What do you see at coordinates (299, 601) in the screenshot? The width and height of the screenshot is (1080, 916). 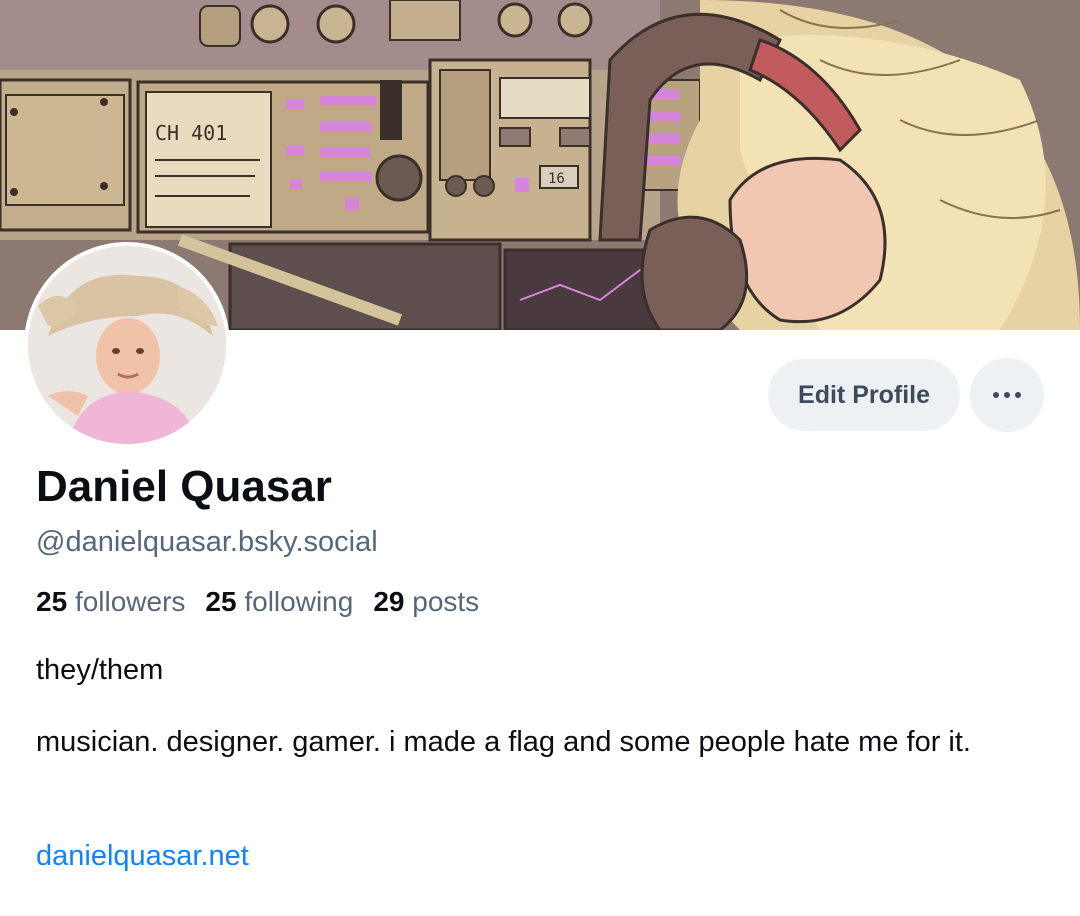 I see `following-label: following` at bounding box center [299, 601].